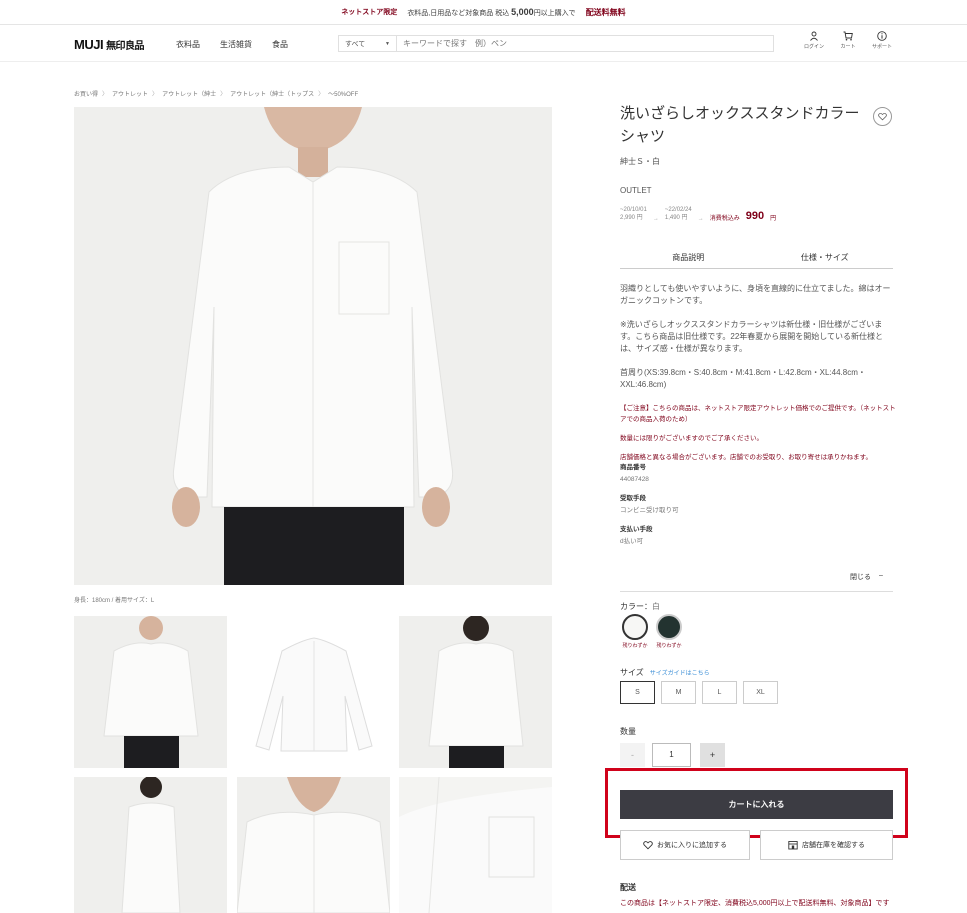 This screenshot has height=913, width=967. Describe the element at coordinates (640, 161) in the screenshot. I see `product-variant: 紳士Ｓ・白` at that location.